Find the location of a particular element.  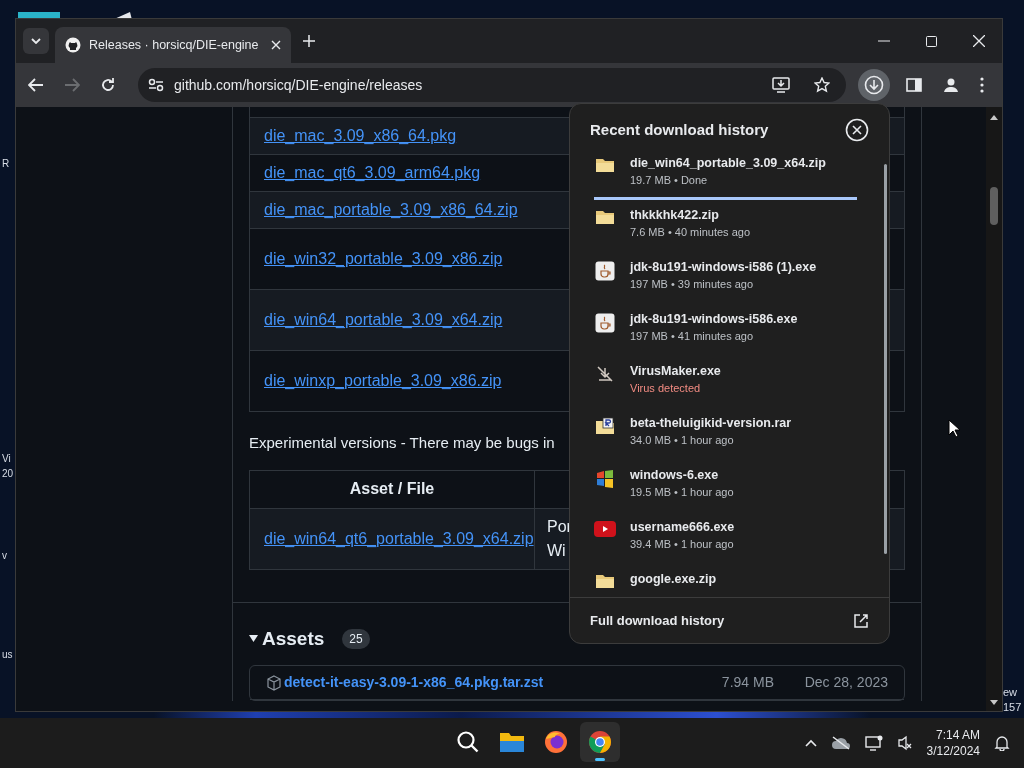

download-status: 34.0 MB • 1 hour ago is located at coordinates (682, 440).